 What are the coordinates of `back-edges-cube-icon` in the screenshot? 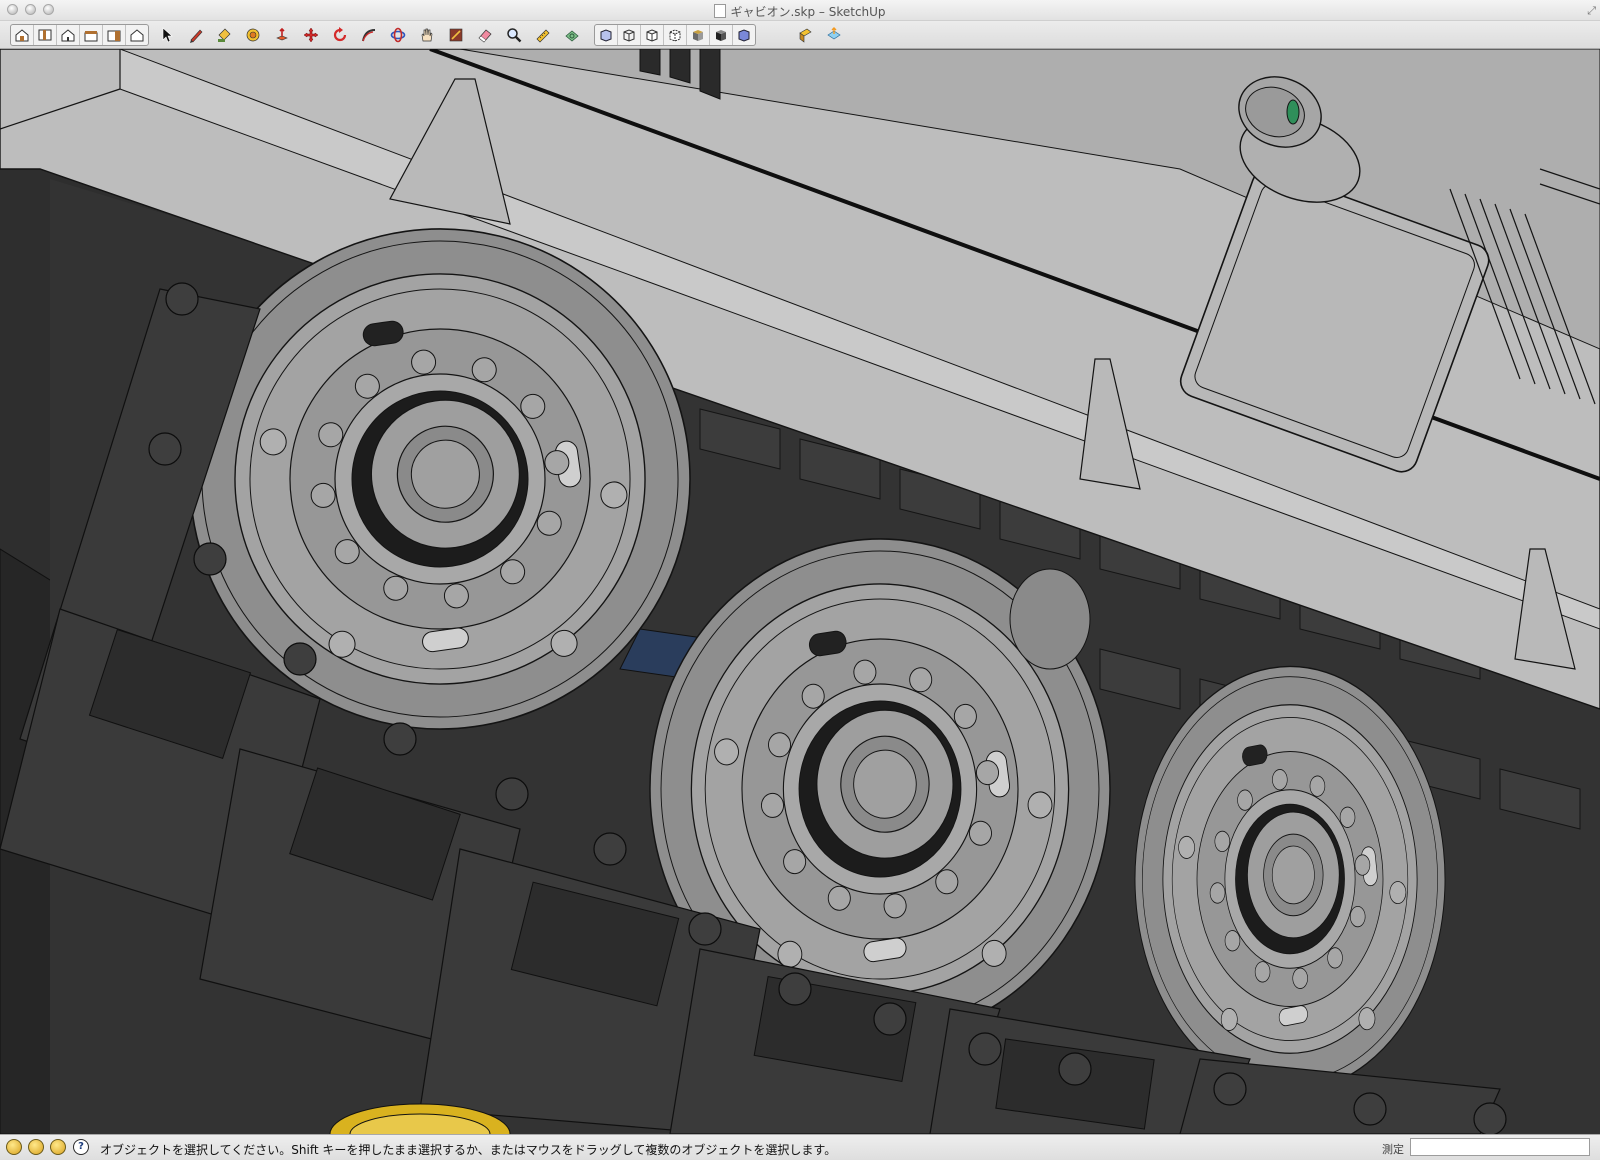 It's located at (675, 35).